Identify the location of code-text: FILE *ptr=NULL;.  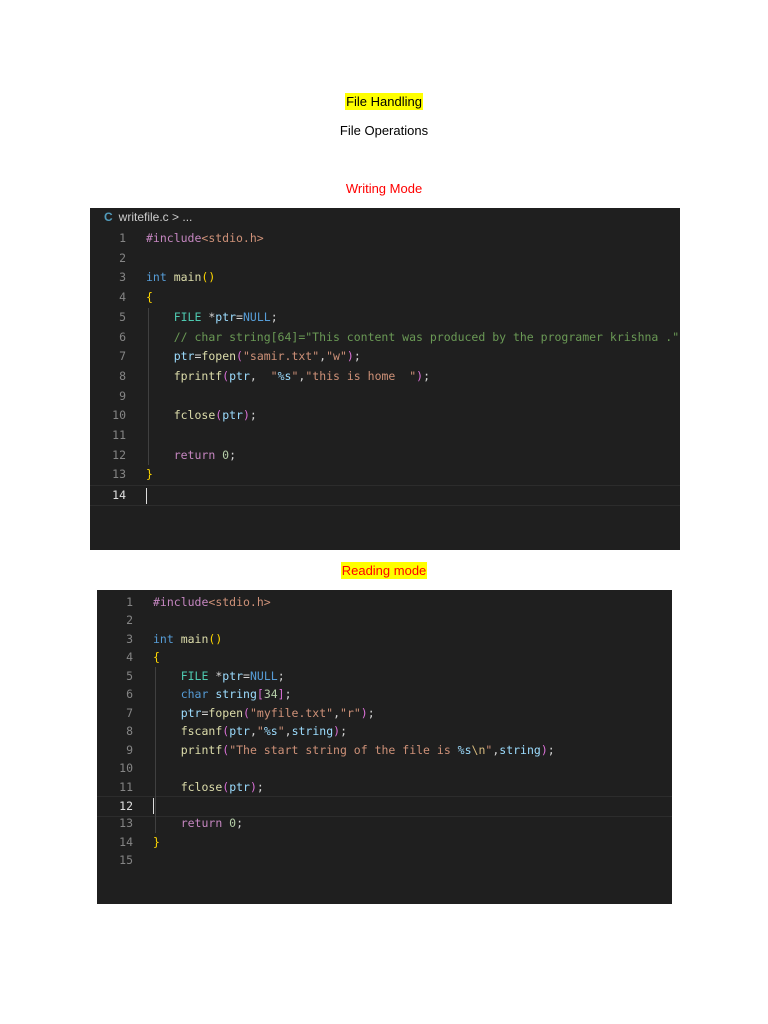
(212, 317).